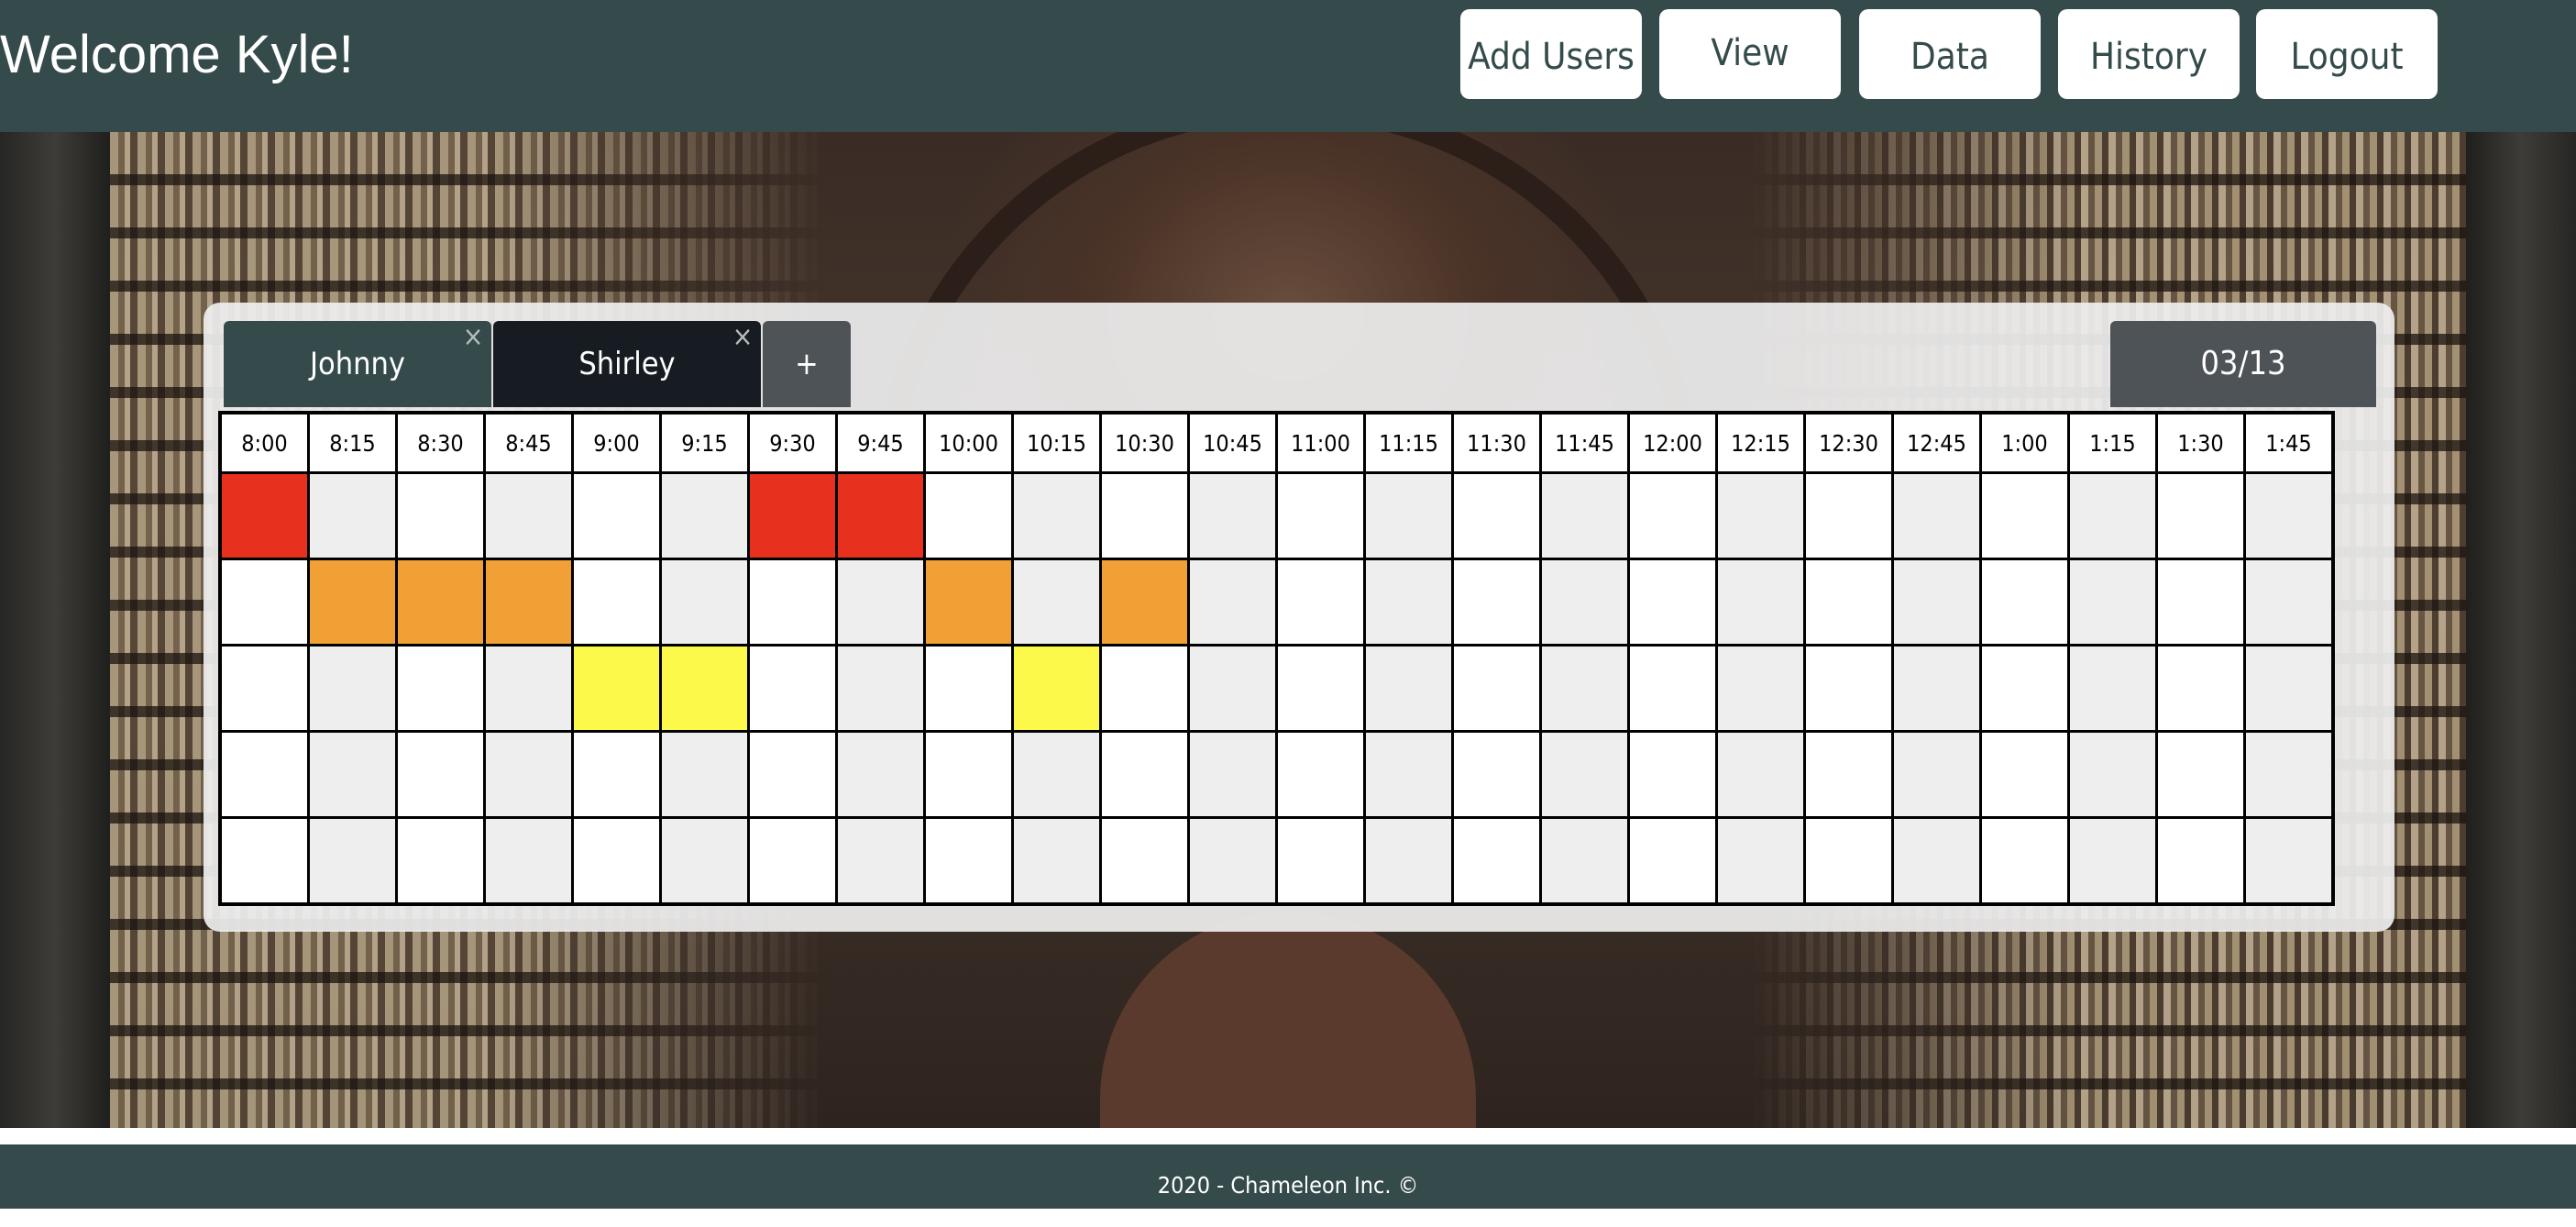 The width and height of the screenshot is (2576, 1227). Describe the element at coordinates (807, 364) in the screenshot. I see `add-tab-button: +` at that location.